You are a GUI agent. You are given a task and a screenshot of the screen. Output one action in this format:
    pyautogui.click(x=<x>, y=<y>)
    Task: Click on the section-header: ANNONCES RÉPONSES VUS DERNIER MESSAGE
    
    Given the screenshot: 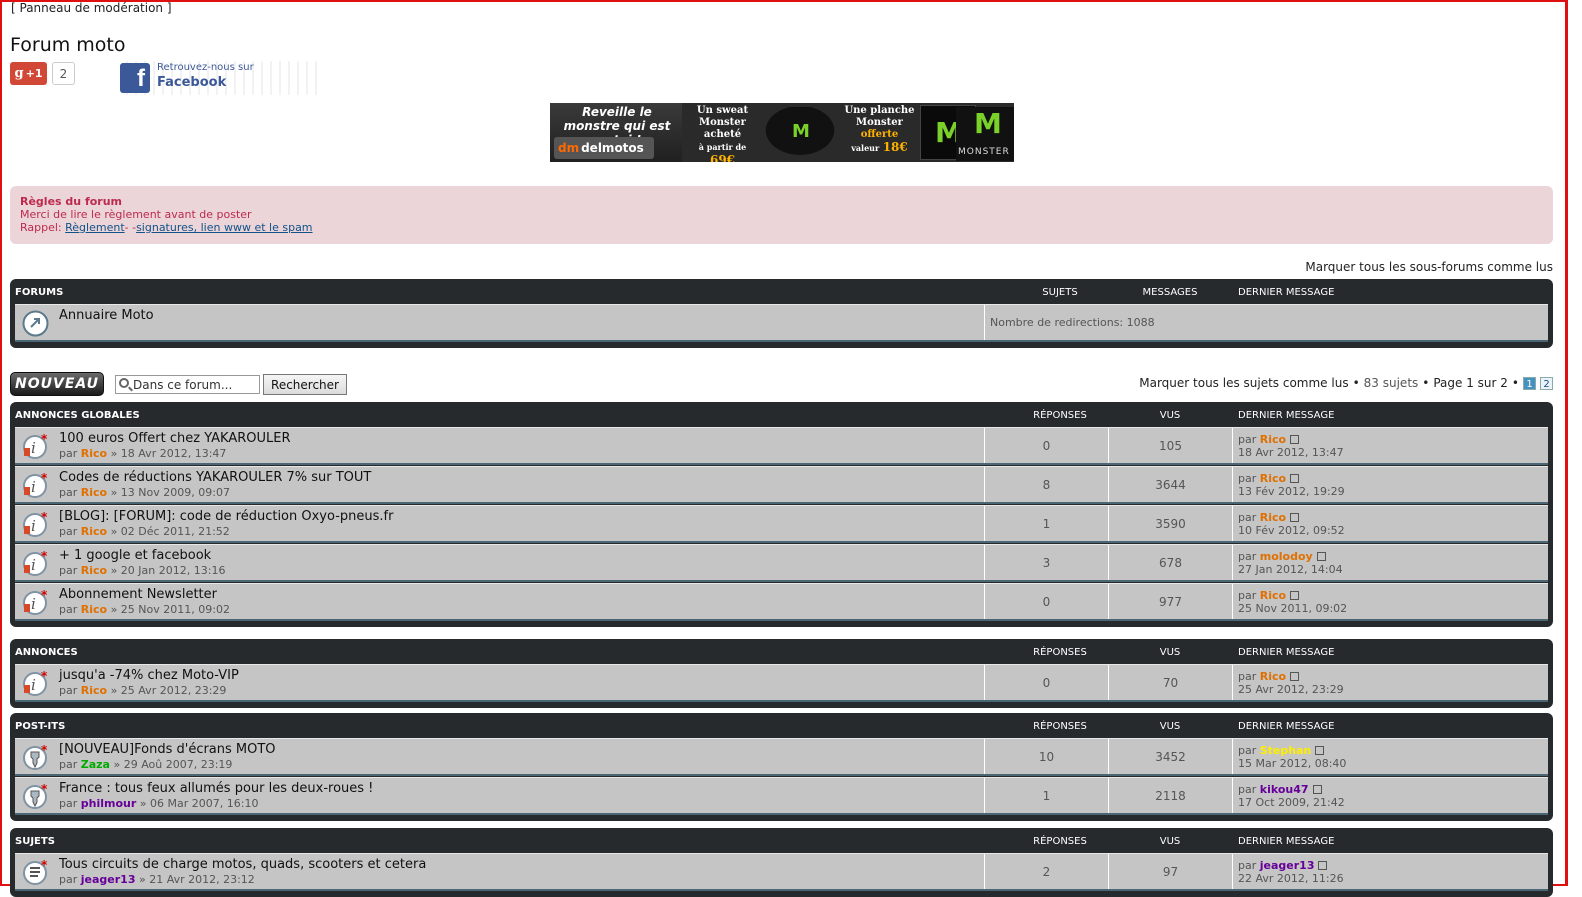 What is the action you would take?
    pyautogui.click(x=781, y=651)
    